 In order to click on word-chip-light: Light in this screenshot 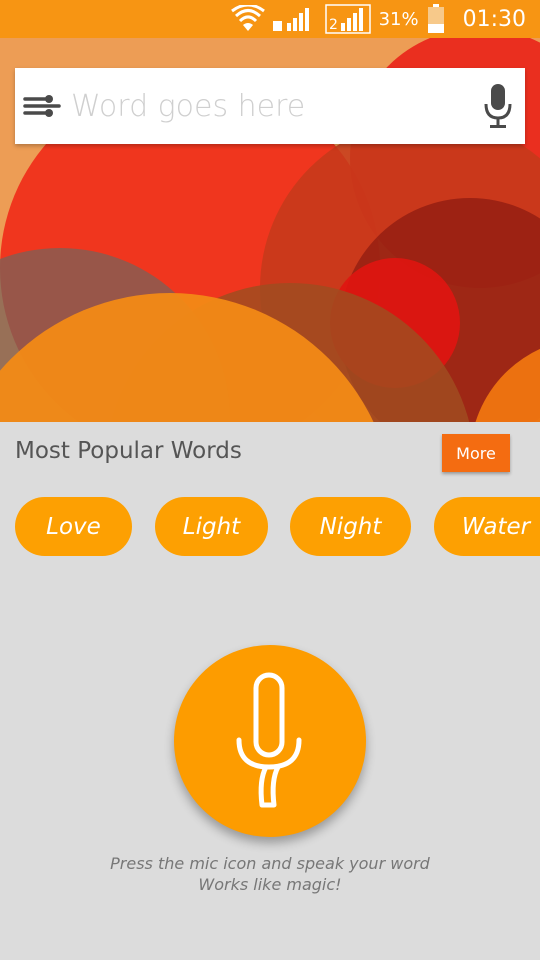, I will do `click(211, 526)`.